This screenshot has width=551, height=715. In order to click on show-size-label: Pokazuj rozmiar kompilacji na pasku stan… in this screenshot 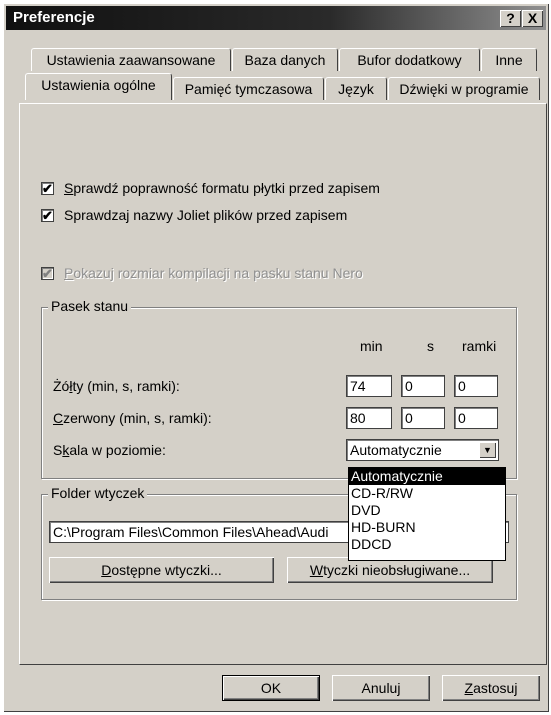, I will do `click(213, 273)`.